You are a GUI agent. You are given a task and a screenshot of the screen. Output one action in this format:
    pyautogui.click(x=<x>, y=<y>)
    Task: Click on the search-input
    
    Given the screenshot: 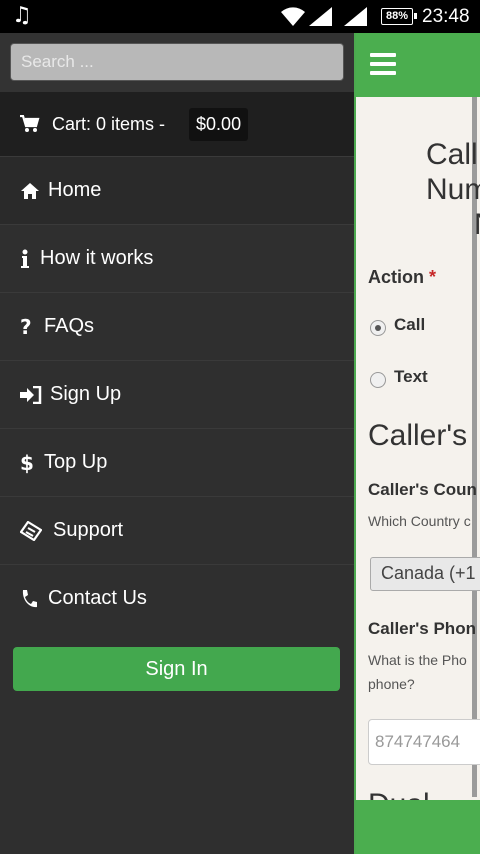 What is the action you would take?
    pyautogui.click(x=177, y=62)
    